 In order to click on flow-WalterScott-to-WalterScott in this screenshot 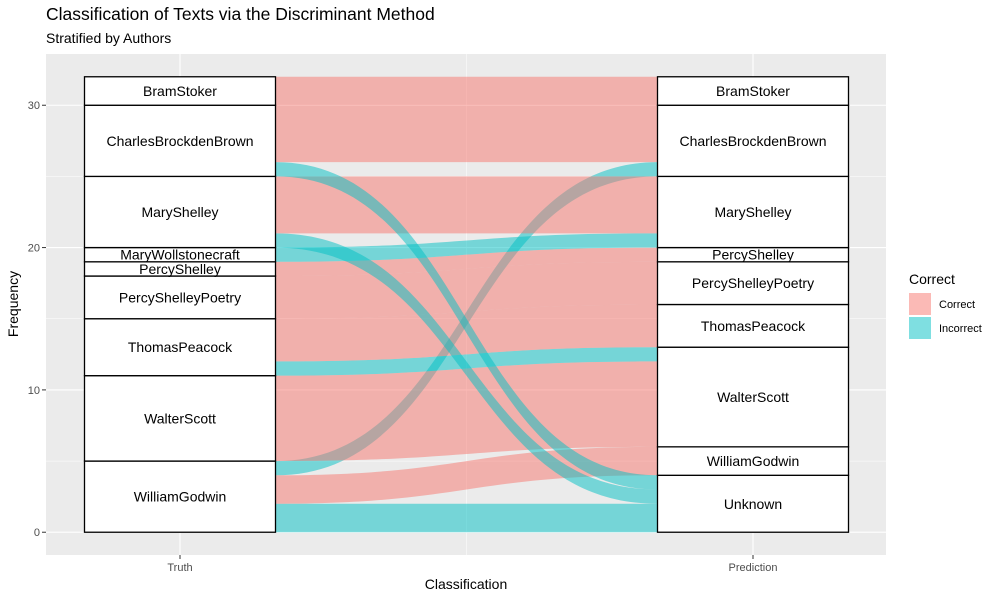, I will do `click(466, 411)`.